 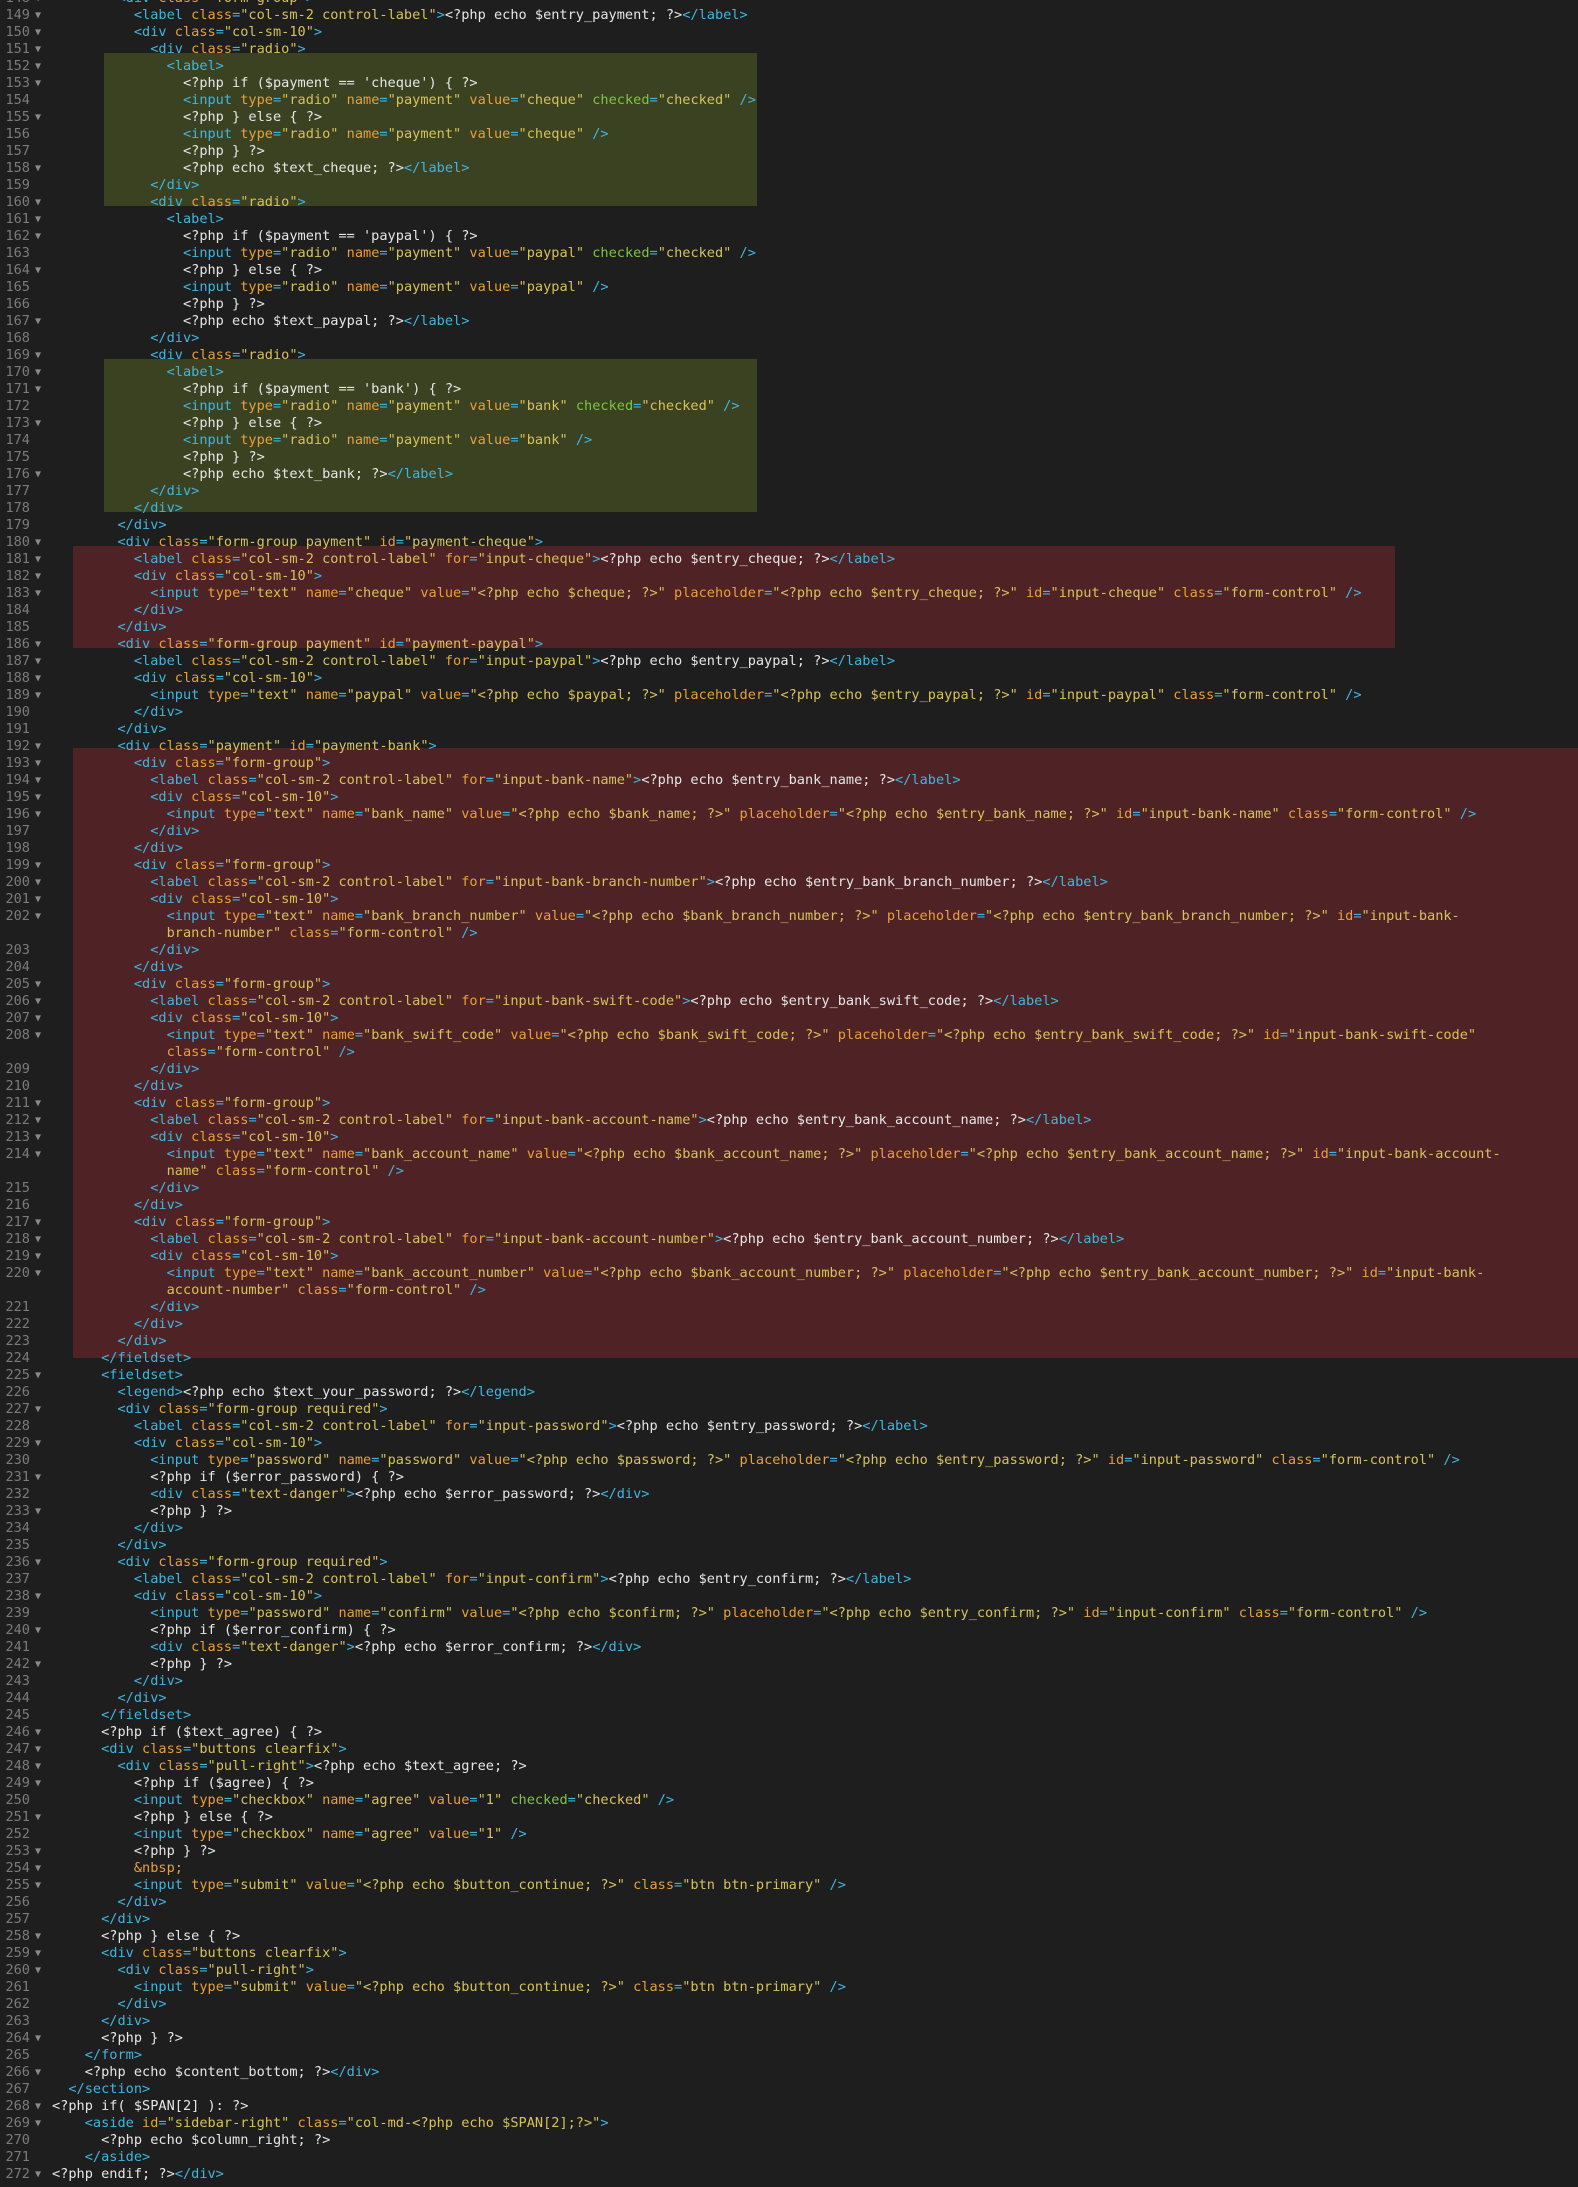 I want to click on code-token: "form-group required", so click(x=293, y=1409).